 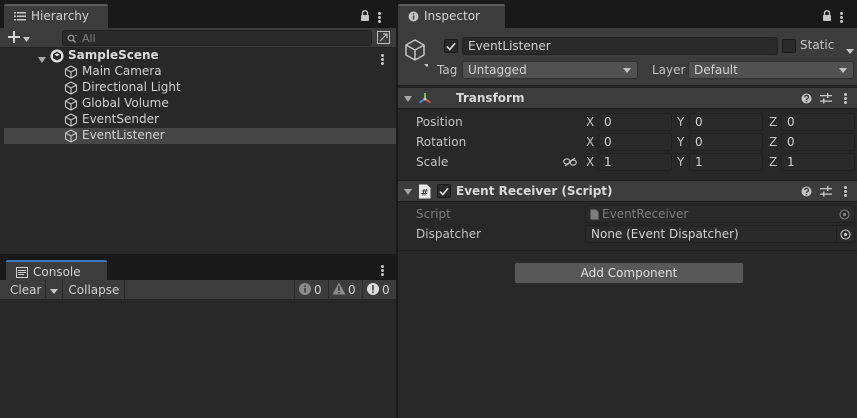 What do you see at coordinates (620, 46) in the screenshot?
I see `object-name-input: EventListener` at bounding box center [620, 46].